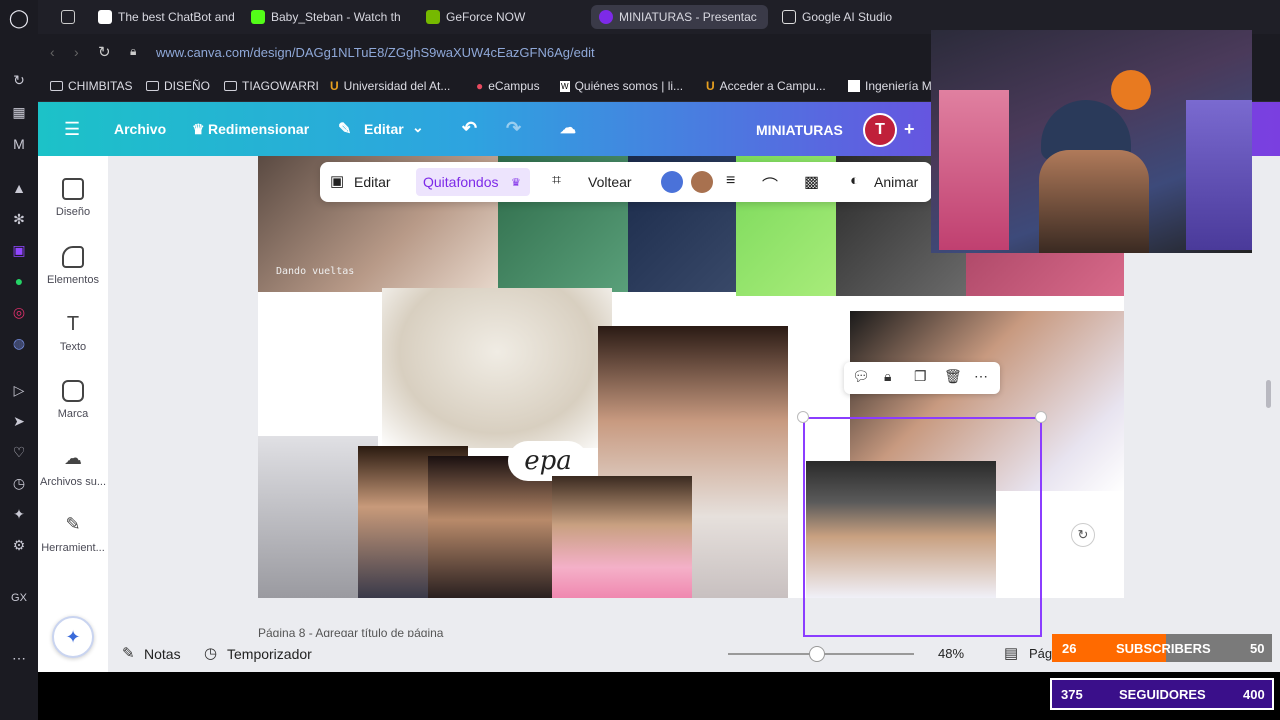 Image resolution: width=1280 pixels, height=720 pixels. What do you see at coordinates (19, 390) in the screenshot?
I see `player-icon: ▷` at bounding box center [19, 390].